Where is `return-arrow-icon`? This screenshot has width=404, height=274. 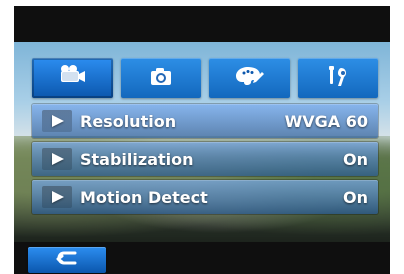
return-arrow-icon is located at coordinates (67, 260).